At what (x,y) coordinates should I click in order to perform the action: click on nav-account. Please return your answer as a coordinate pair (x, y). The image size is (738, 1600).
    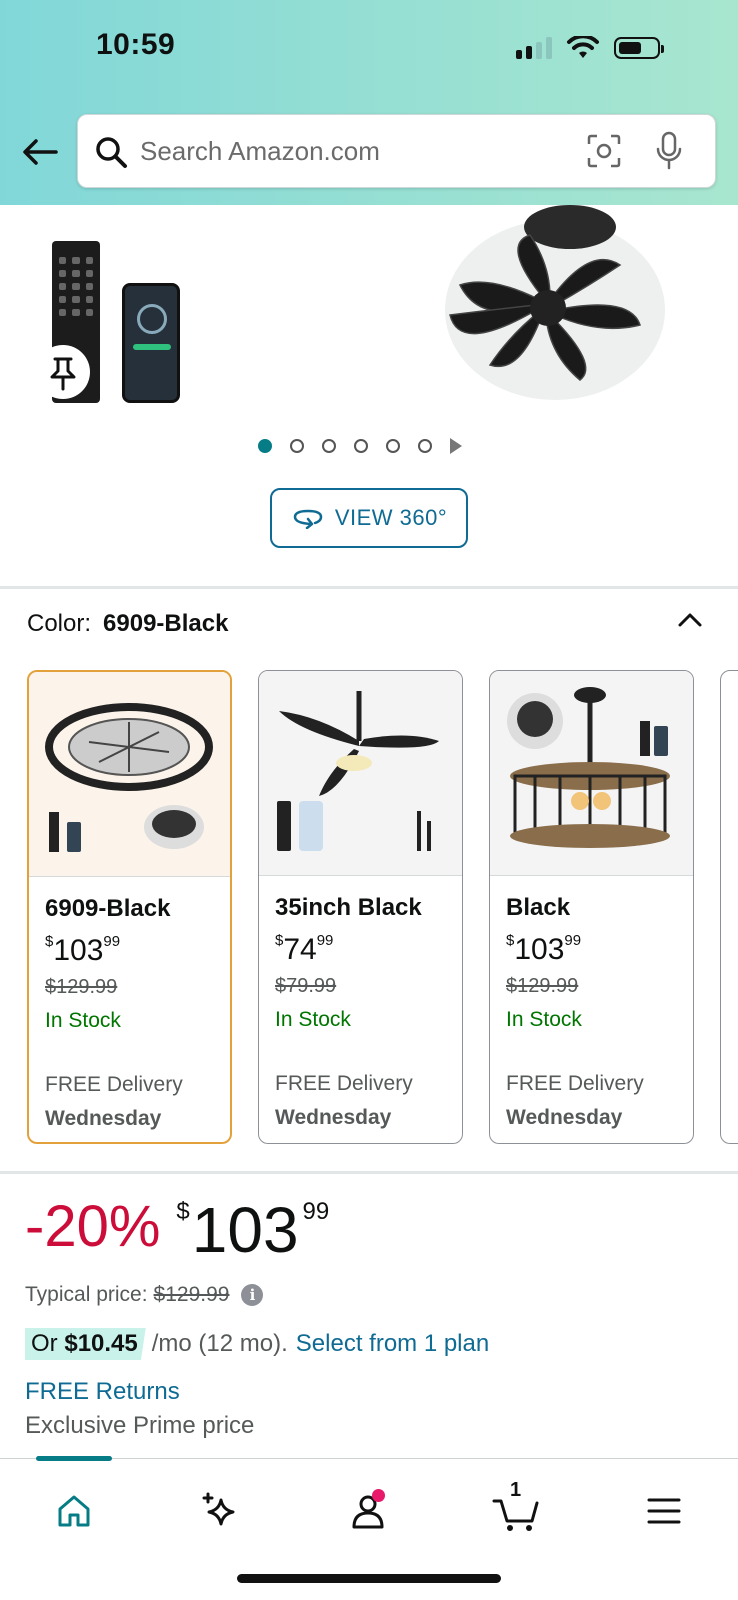
    Looking at the image, I should click on (368, 1511).